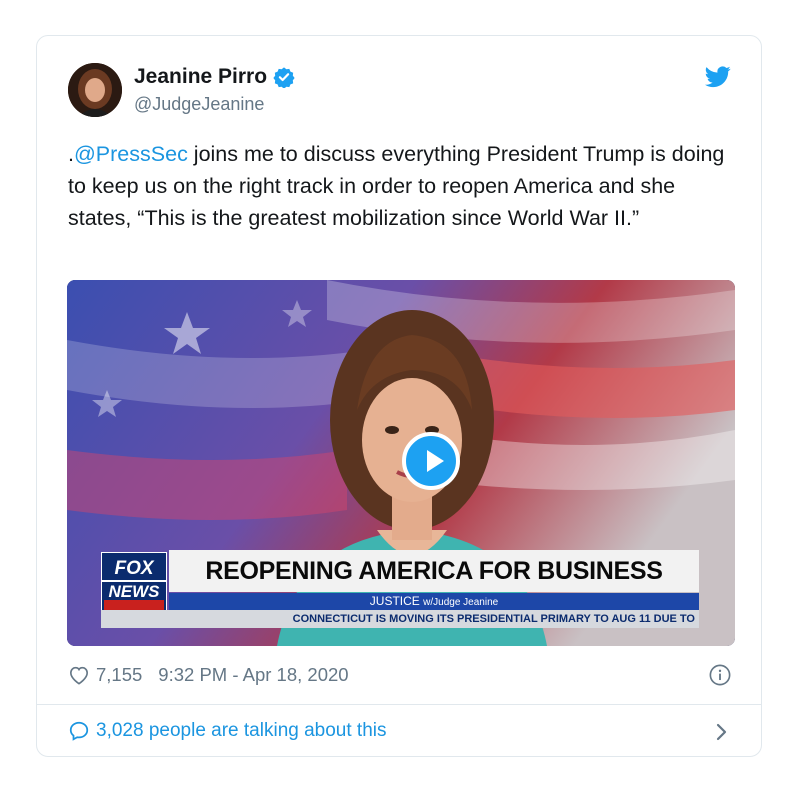  I want to click on twitter-bird-icon, so click(718, 77).